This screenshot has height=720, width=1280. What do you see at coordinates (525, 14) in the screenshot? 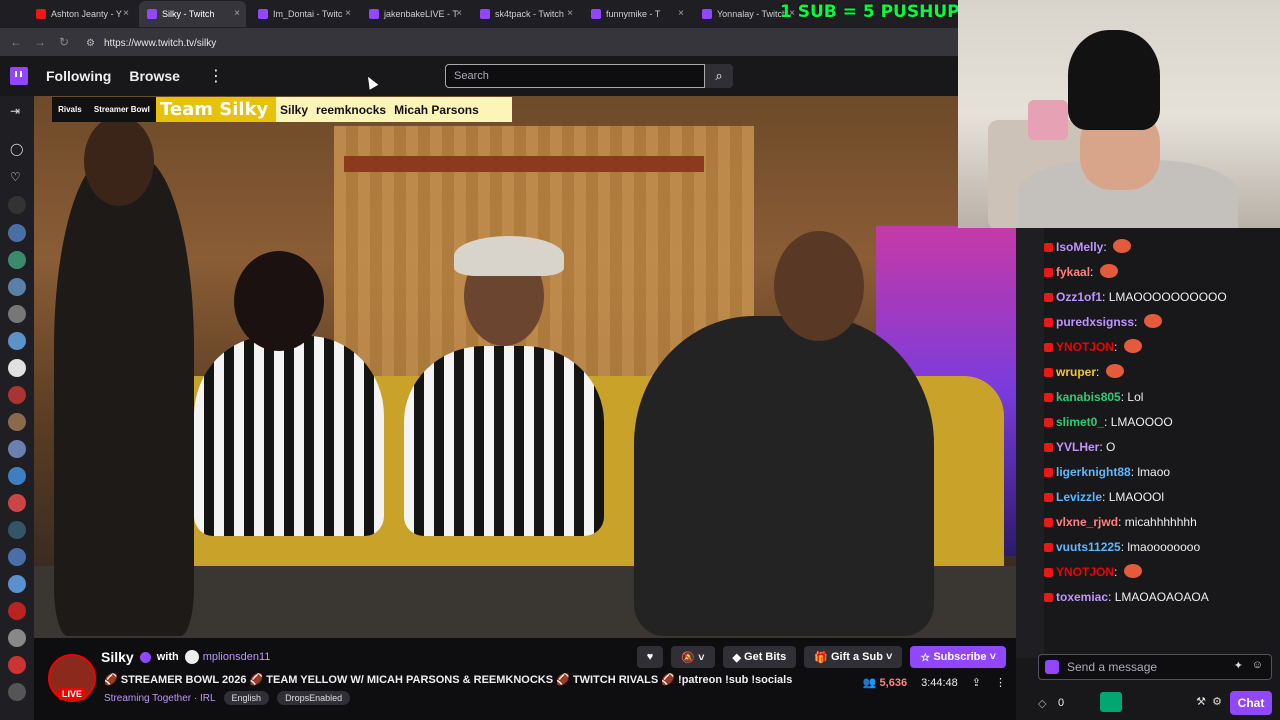
I see `browser-tab: sk4tpack - Twitch ×` at bounding box center [525, 14].